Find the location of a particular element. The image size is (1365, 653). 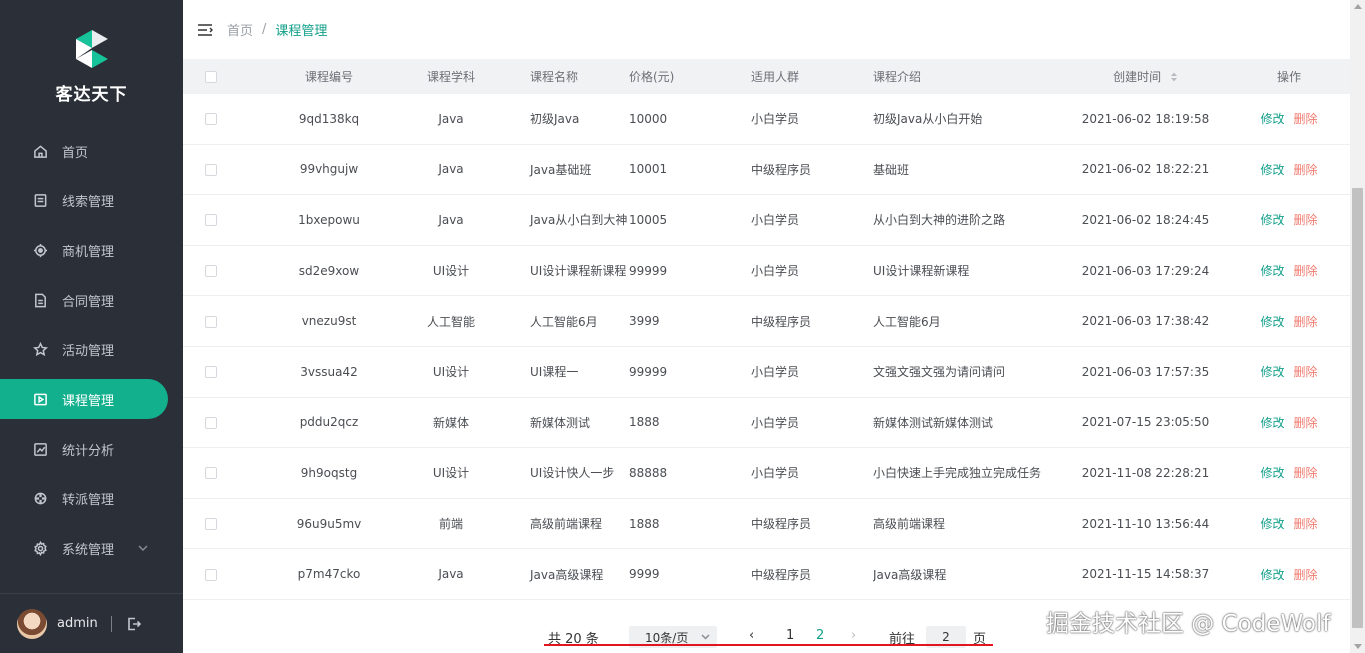

cell-desc: Java高级课程 is located at coordinates (910, 574).